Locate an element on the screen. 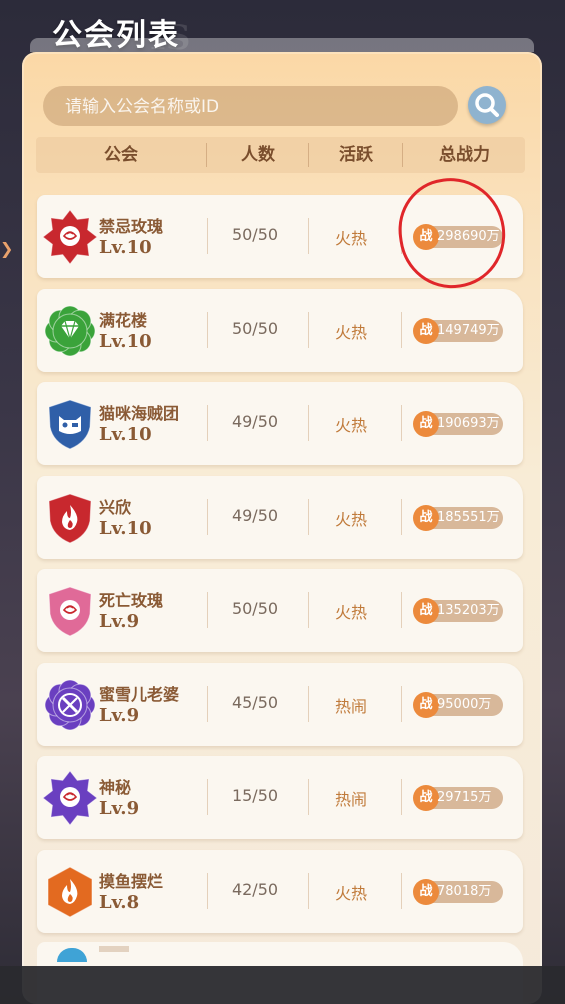 This screenshot has height=1004, width=565. guild-power-badge: 战 135203万 is located at coordinates (458, 611).